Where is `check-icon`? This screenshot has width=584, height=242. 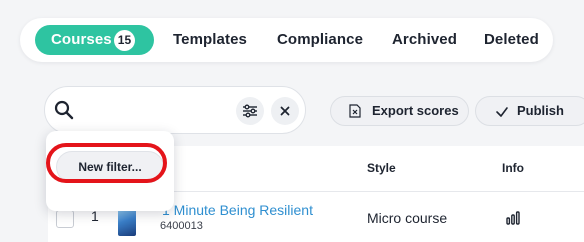
check-icon is located at coordinates (502, 112).